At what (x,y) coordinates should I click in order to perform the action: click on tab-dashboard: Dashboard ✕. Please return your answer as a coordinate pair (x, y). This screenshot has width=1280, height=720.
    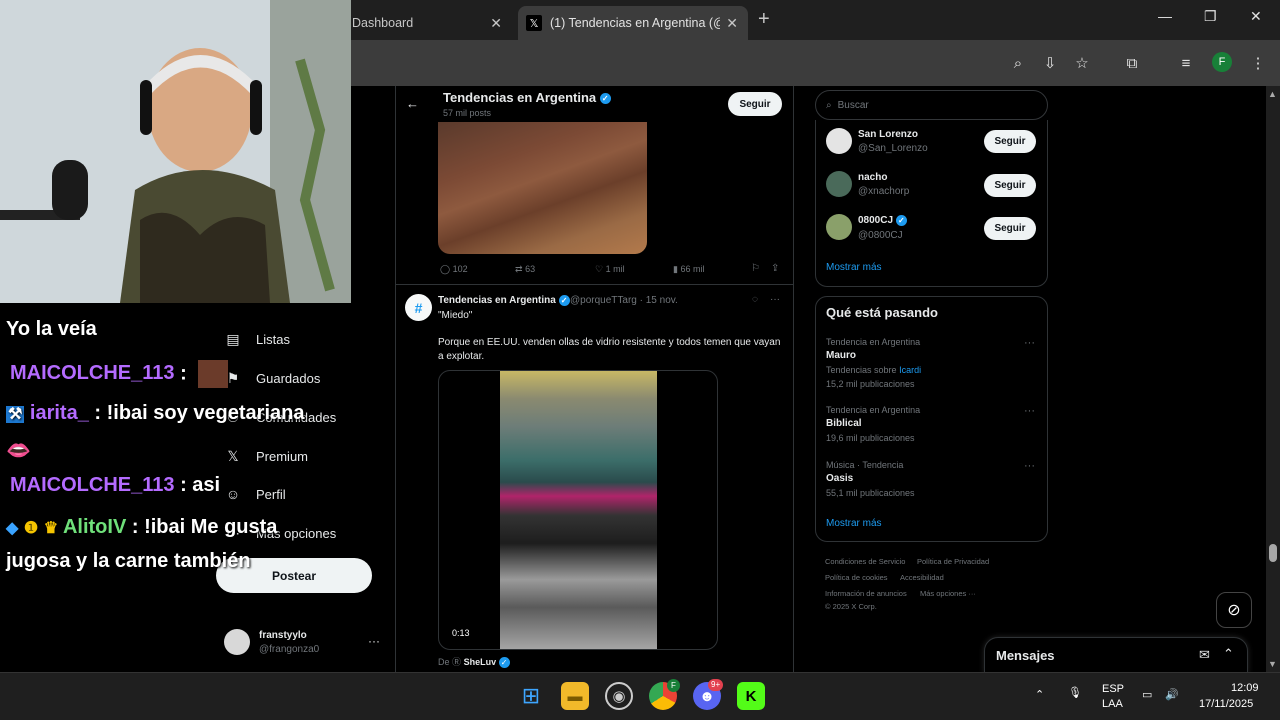
    Looking at the image, I should click on (426, 23).